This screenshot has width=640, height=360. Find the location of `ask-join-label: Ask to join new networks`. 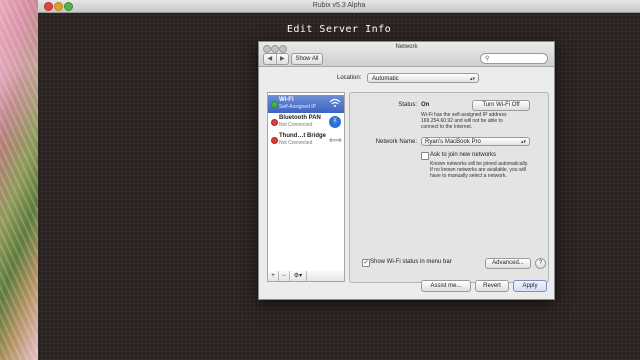

ask-join-label: Ask to join new networks is located at coordinates (463, 155).